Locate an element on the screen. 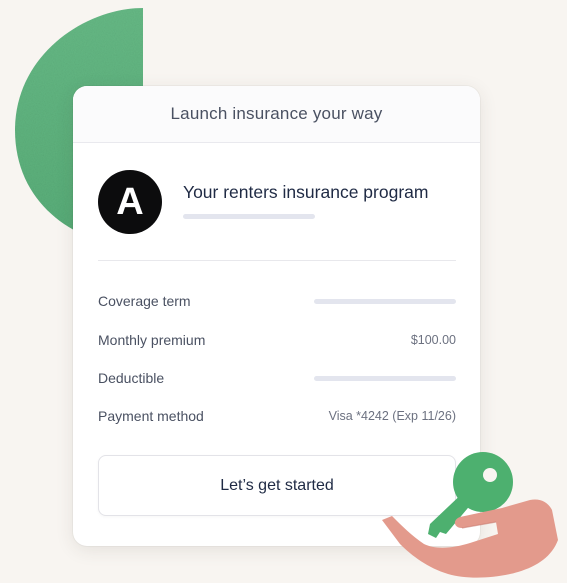  payment-method-label: Payment method is located at coordinates (151, 416).